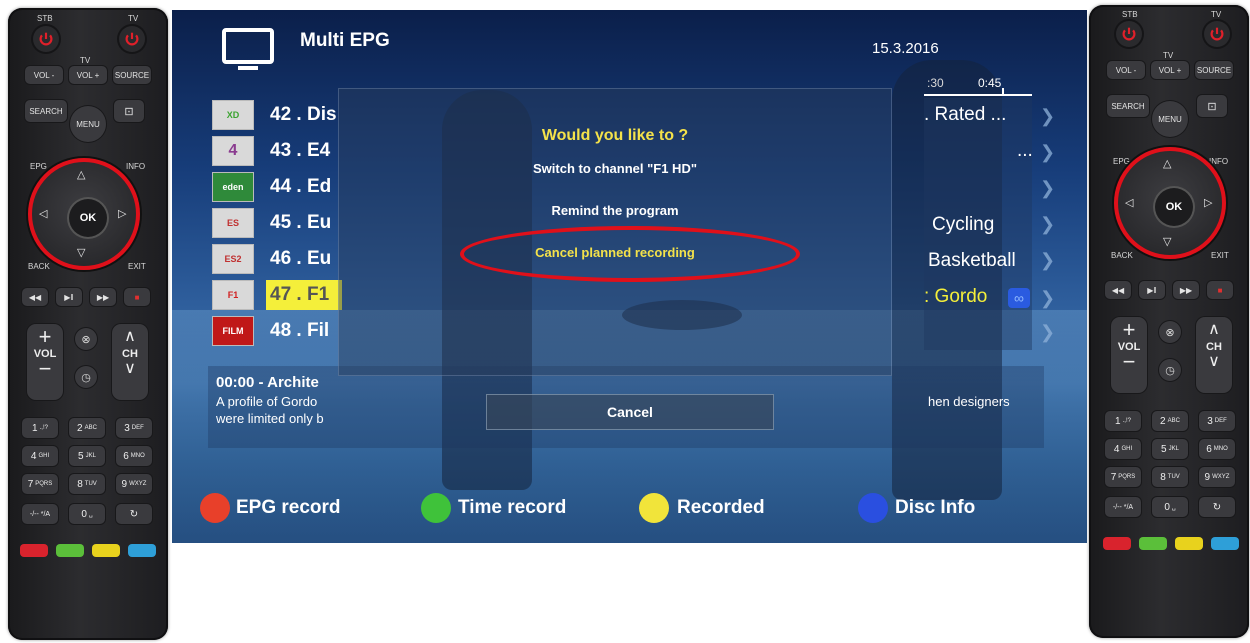 This screenshot has height=643, width=1250. Describe the element at coordinates (80, 484) in the screenshot. I see `key-digit: 8` at that location.